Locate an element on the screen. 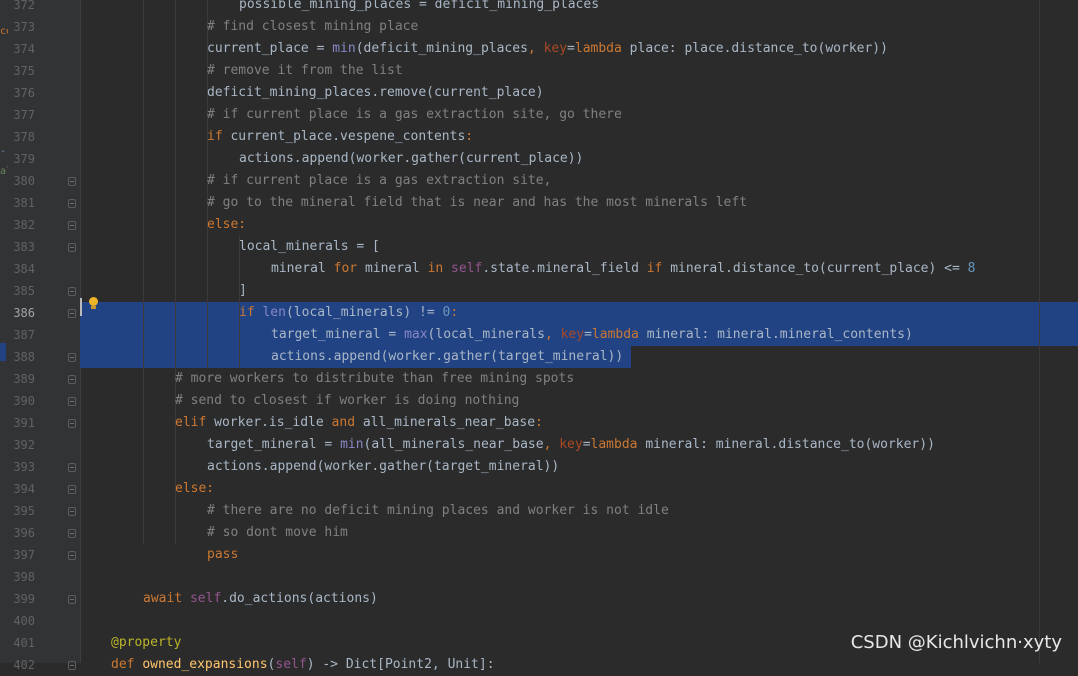 The height and width of the screenshot is (676, 1078). code-token: max is located at coordinates (416, 334).